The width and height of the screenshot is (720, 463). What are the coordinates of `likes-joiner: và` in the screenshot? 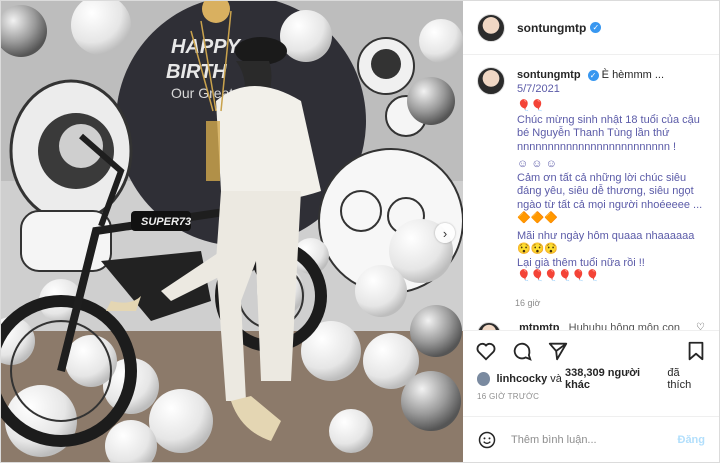 It's located at (556, 379).